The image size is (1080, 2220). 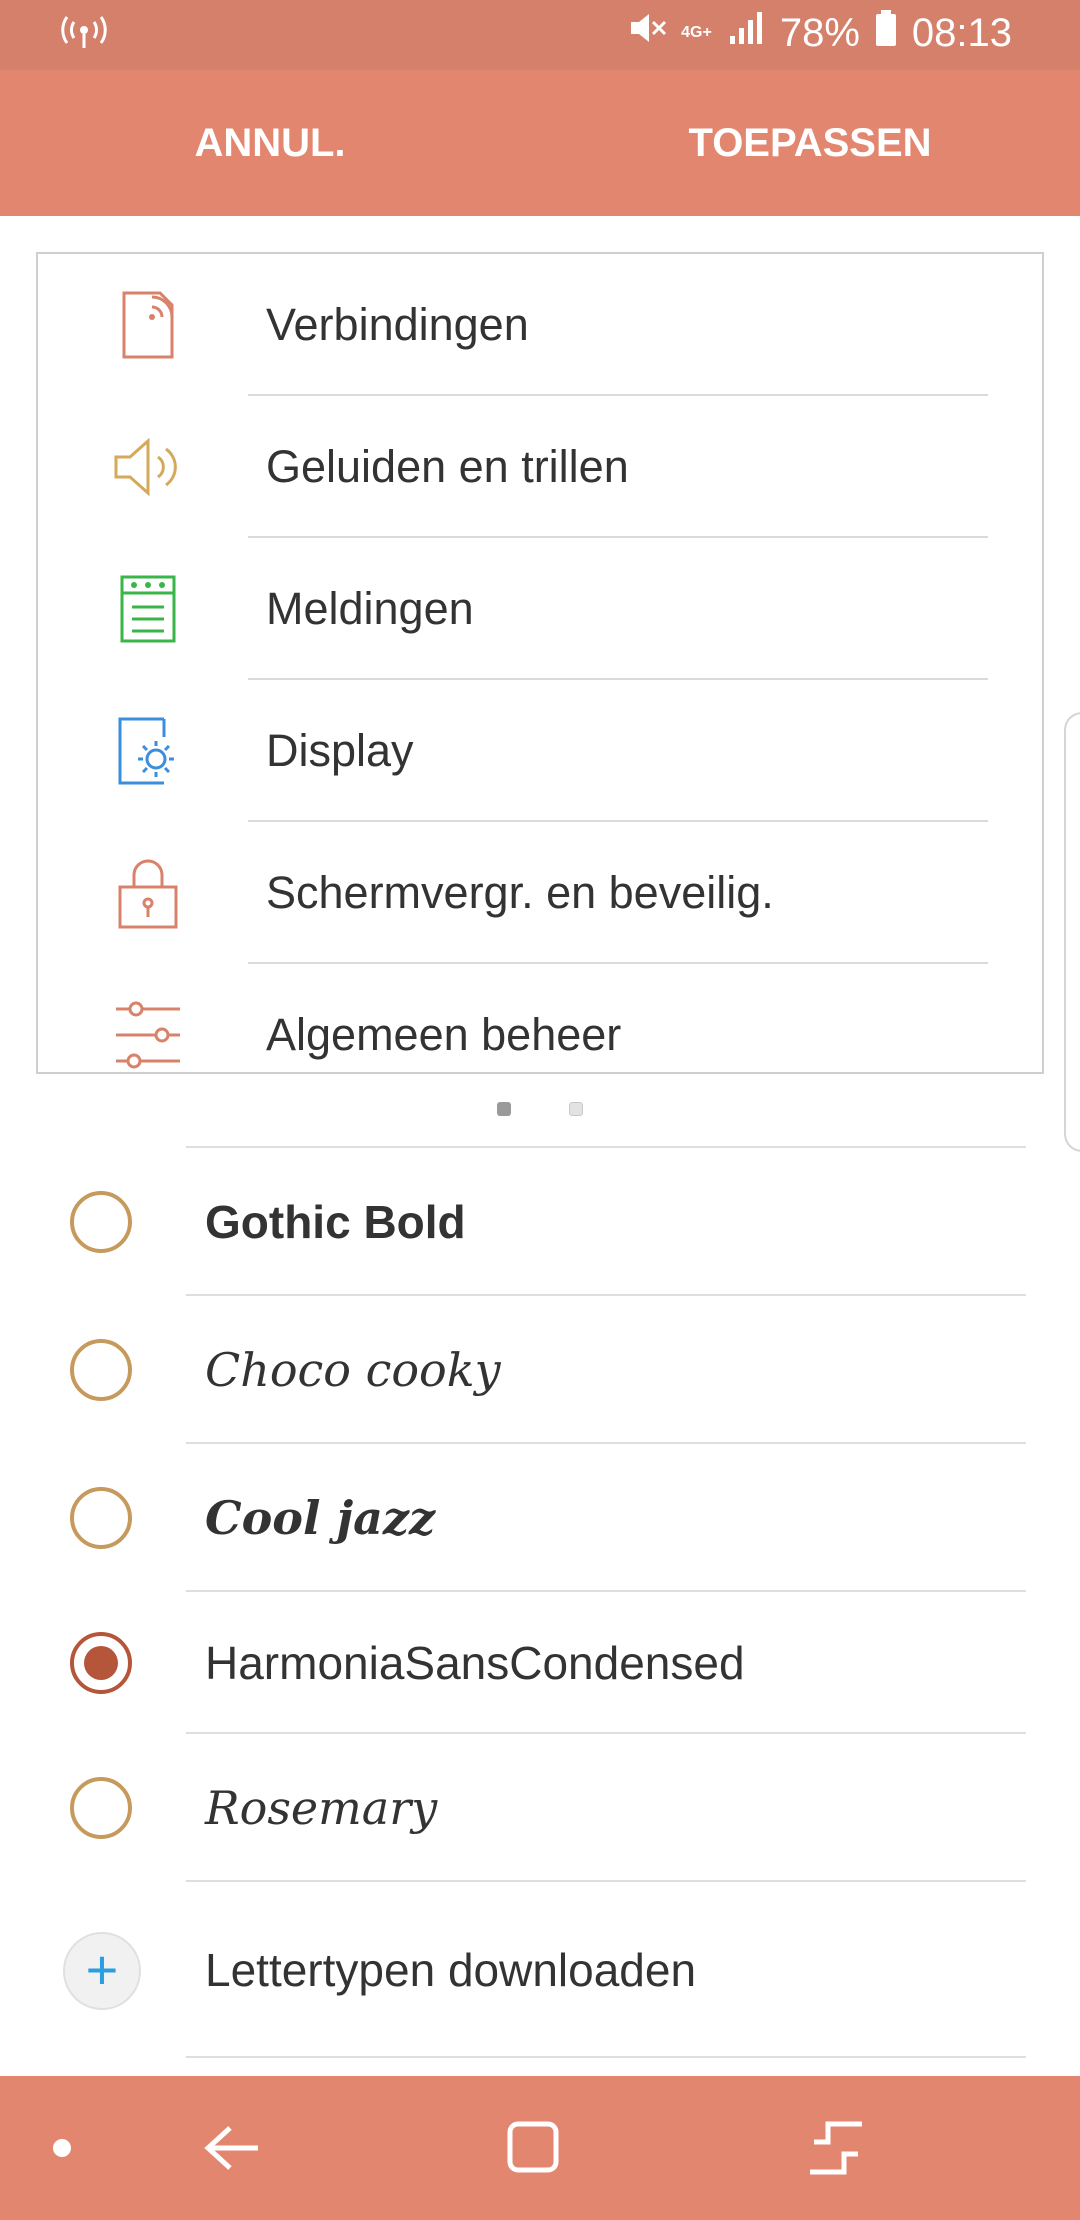 What do you see at coordinates (148, 609) in the screenshot?
I see `notifications-icon` at bounding box center [148, 609].